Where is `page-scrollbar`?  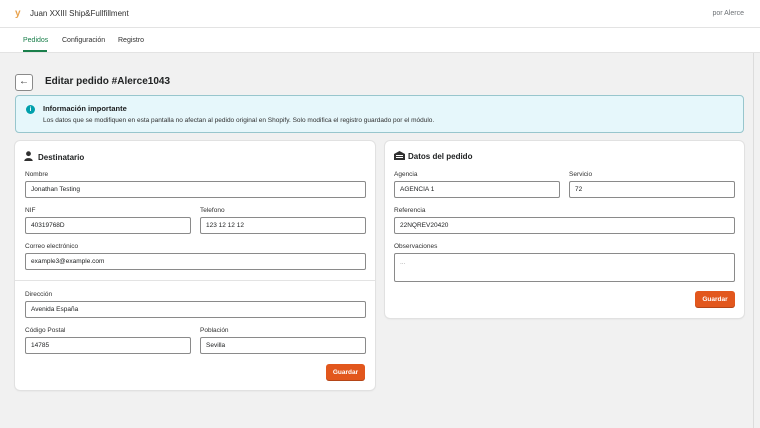 page-scrollbar is located at coordinates (756, 240).